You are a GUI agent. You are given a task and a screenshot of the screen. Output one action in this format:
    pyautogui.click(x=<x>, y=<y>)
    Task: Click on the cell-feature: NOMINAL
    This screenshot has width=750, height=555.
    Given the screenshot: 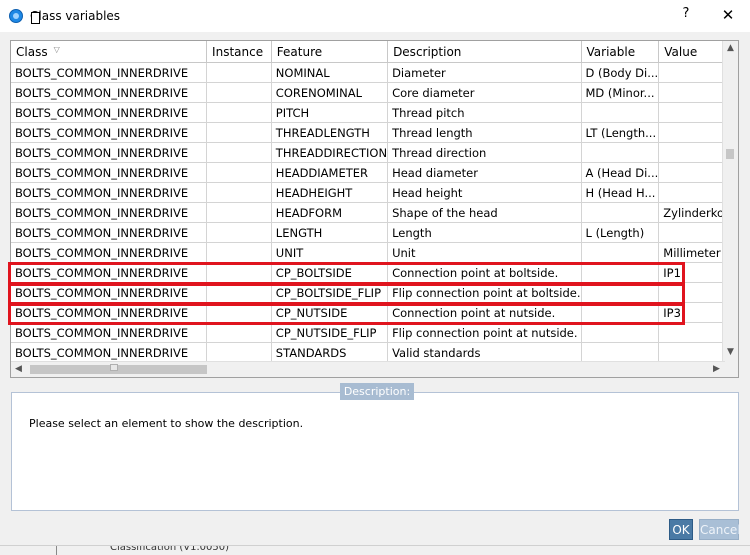 What is the action you would take?
    pyautogui.click(x=330, y=72)
    